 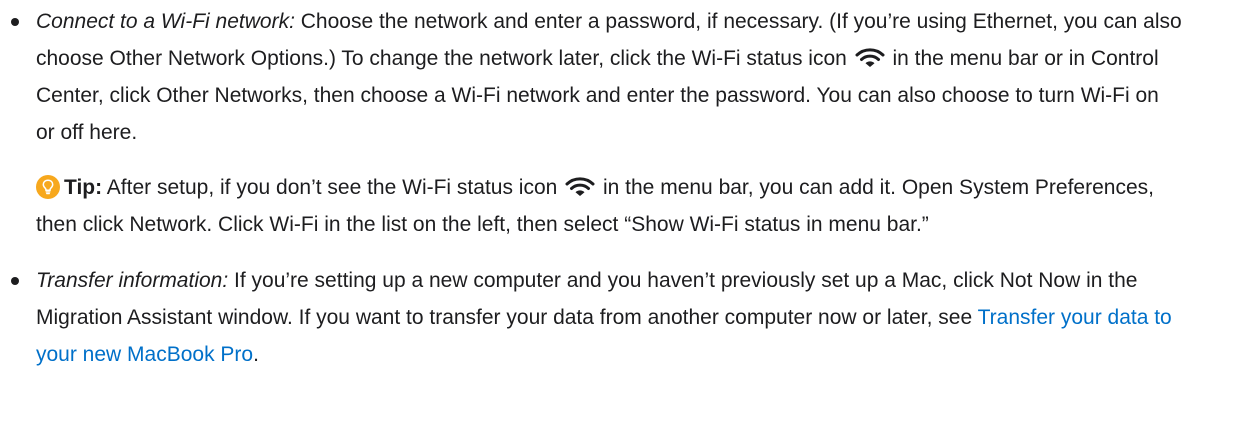 I want to click on item-lead-wifi: Connect to a Wi-Fi network:, so click(x=165, y=21).